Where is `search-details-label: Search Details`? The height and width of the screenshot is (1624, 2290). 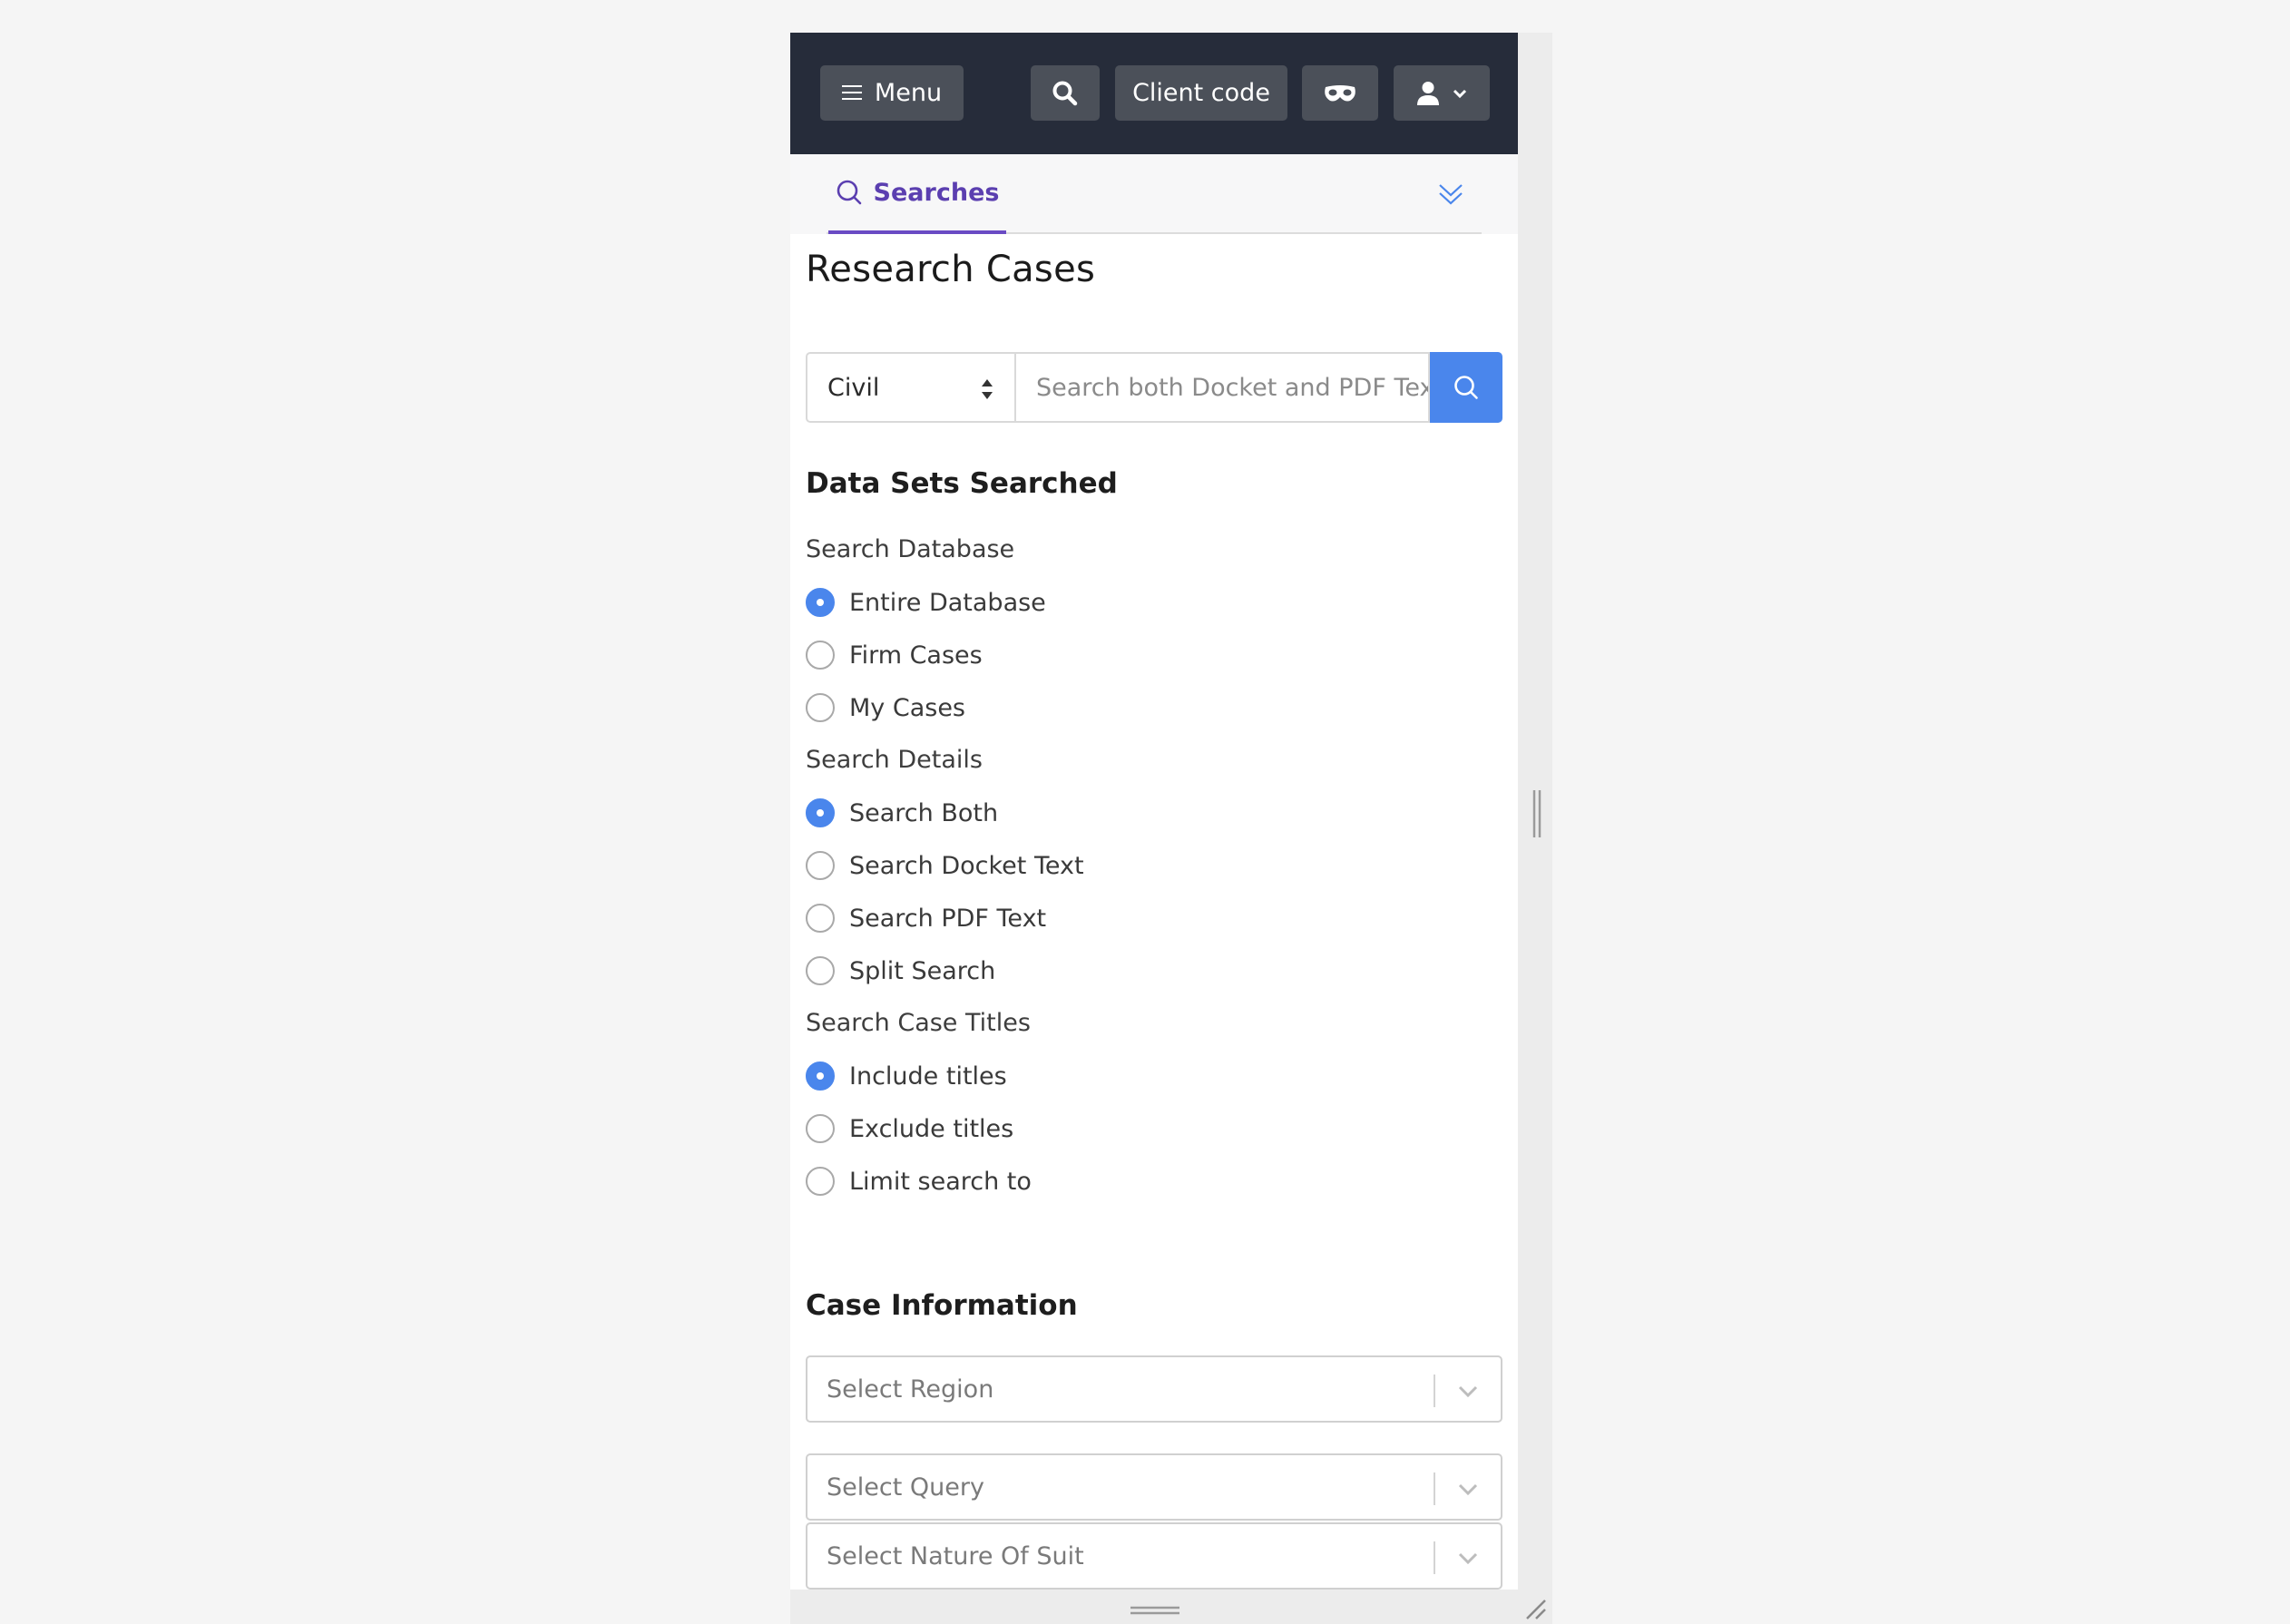
search-details-label: Search Details is located at coordinates (894, 760).